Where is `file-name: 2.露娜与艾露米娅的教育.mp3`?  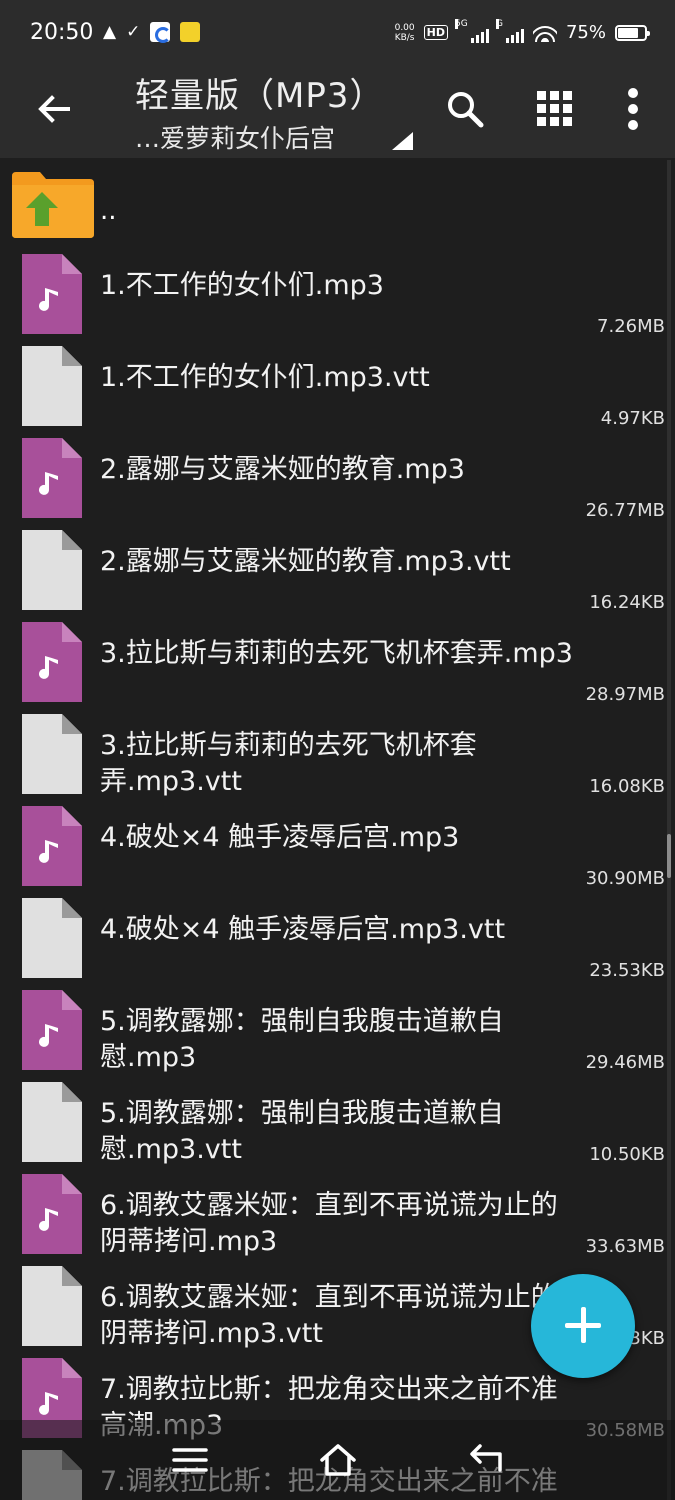 file-name: 2.露娜与艾露米娅的教育.mp3 is located at coordinates (282, 469).